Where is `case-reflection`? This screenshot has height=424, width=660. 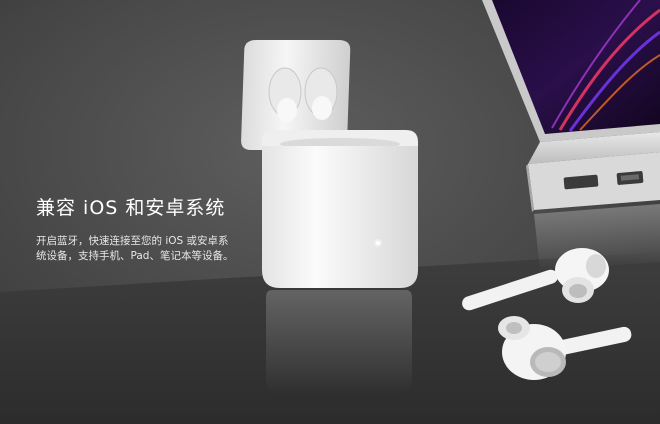
case-reflection is located at coordinates (339, 342).